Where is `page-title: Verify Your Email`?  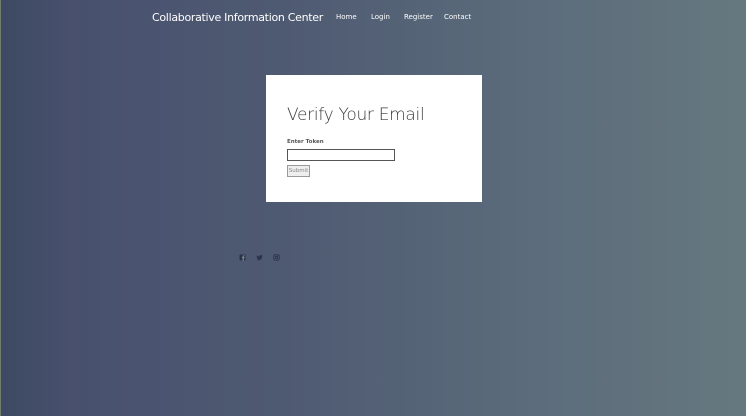 page-title: Verify Your Email is located at coordinates (356, 115).